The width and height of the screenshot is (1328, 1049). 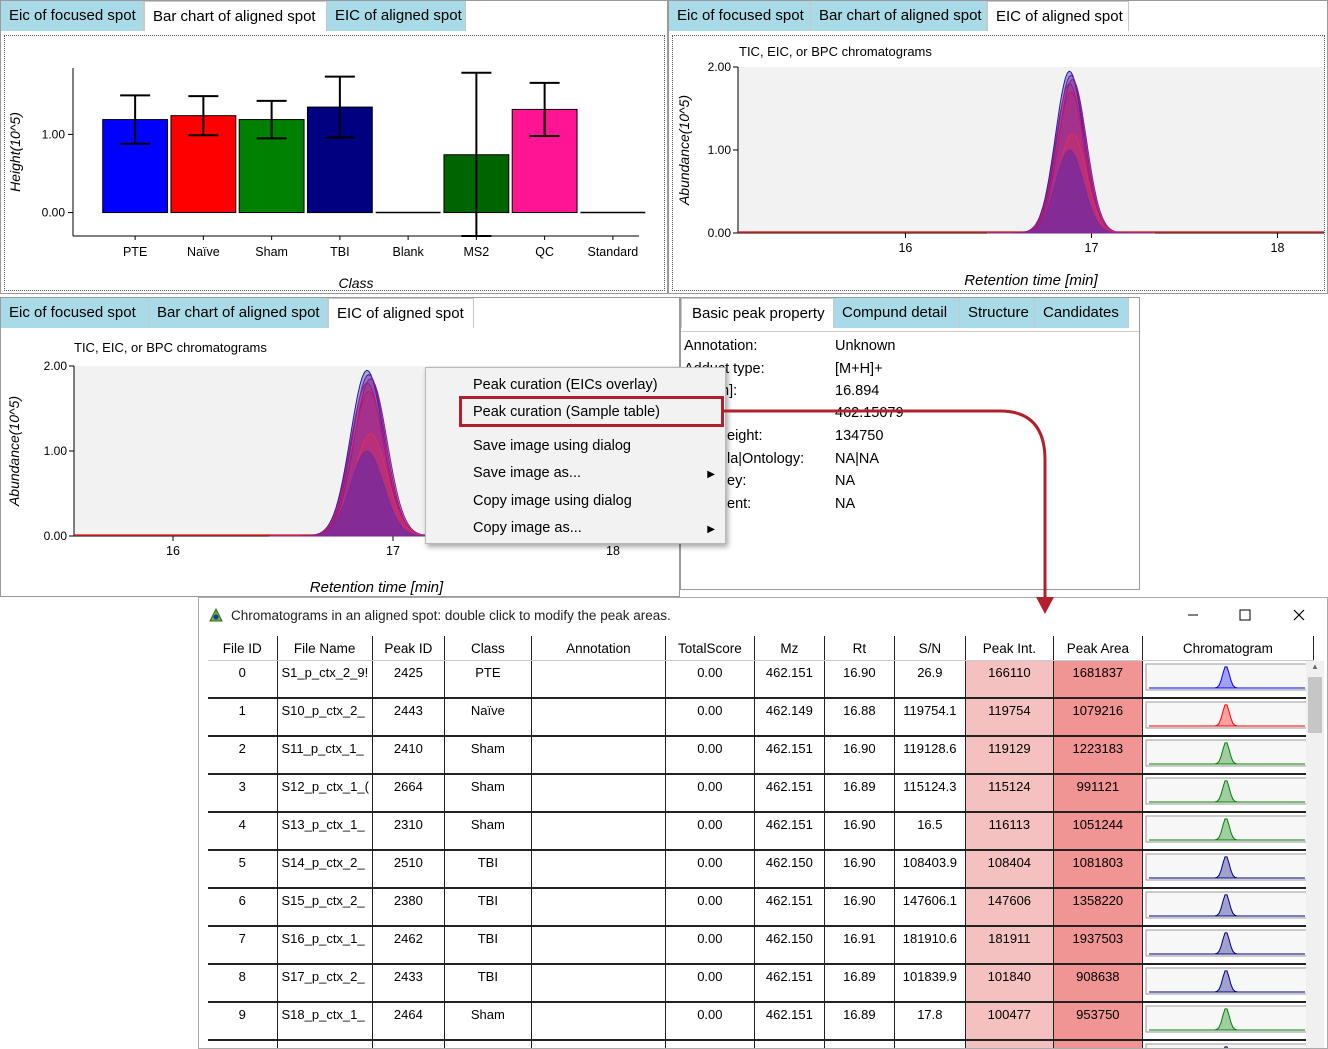 What do you see at coordinates (408, 945) in the screenshot?
I see `table-cell-peak: 2462` at bounding box center [408, 945].